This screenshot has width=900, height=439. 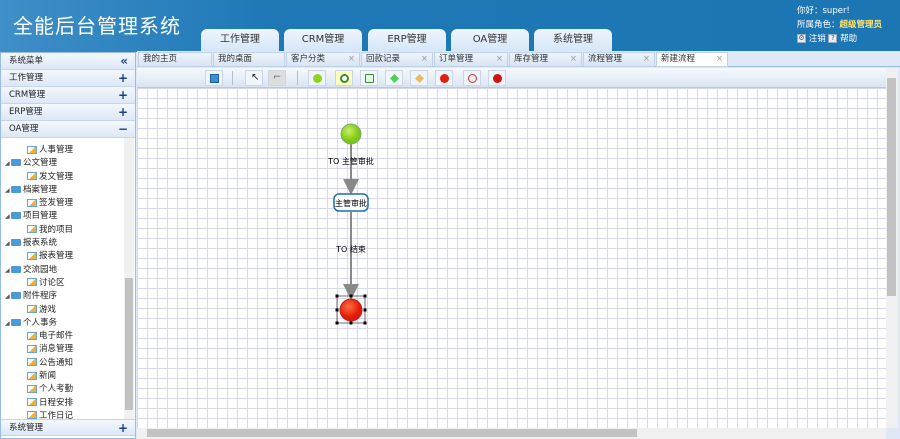 I want to click on section-label: CRM管理, so click(x=27, y=95).